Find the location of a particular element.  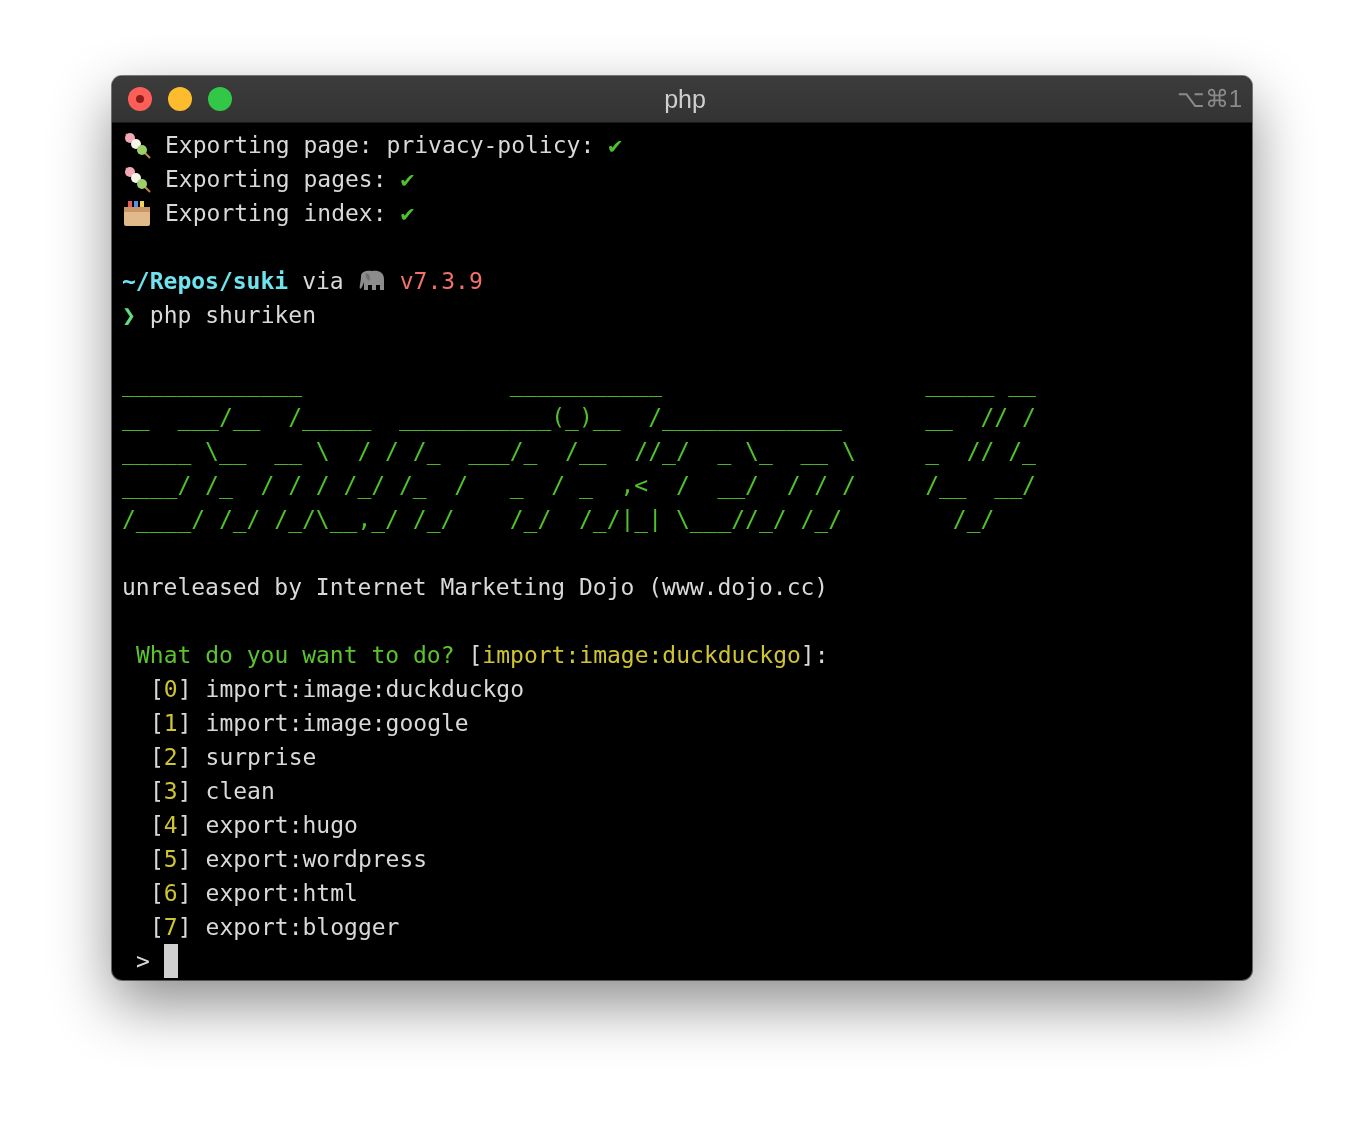

question-text: What do you want to do? is located at coordinates (295, 655).